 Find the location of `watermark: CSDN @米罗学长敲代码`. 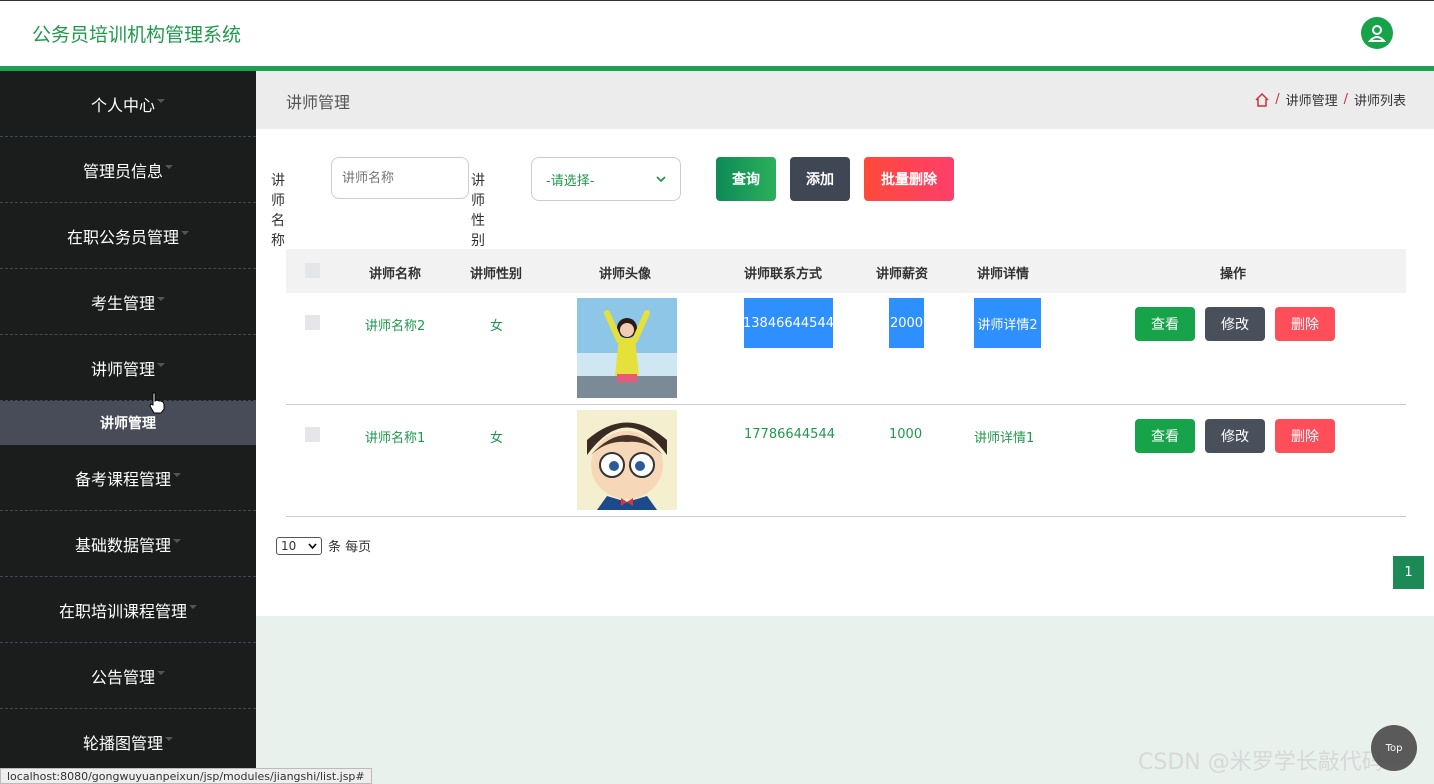

watermark: CSDN @米罗学长敲代码 is located at coordinates (1261, 762).